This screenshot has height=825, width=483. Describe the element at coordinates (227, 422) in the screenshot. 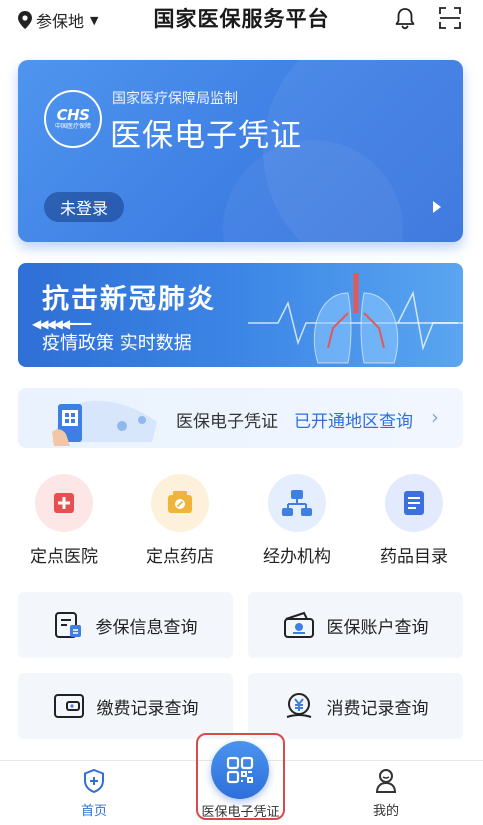

I see `strip-label: 医保电子凭证` at that location.